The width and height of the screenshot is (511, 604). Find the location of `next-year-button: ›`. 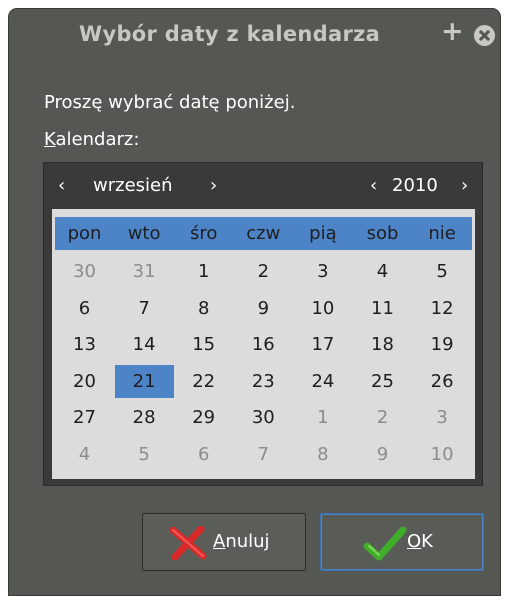

next-year-button: › is located at coordinates (464, 185).